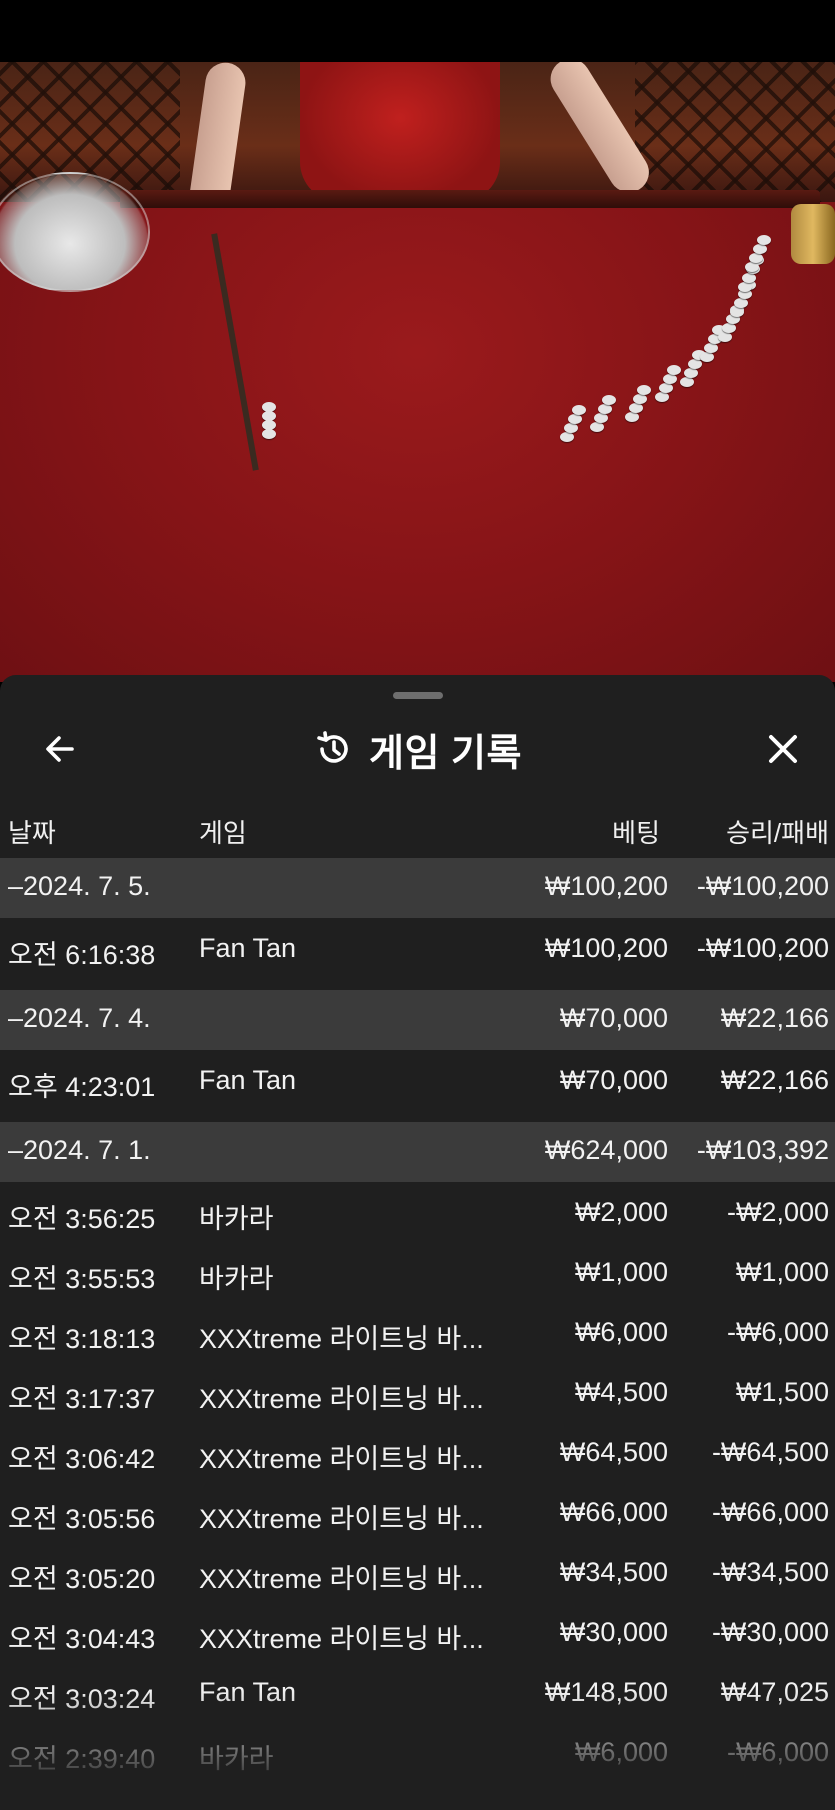 The height and width of the screenshot is (1810, 835). What do you see at coordinates (770, 1512) in the screenshot?
I see `row-result: -₩66,000` at bounding box center [770, 1512].